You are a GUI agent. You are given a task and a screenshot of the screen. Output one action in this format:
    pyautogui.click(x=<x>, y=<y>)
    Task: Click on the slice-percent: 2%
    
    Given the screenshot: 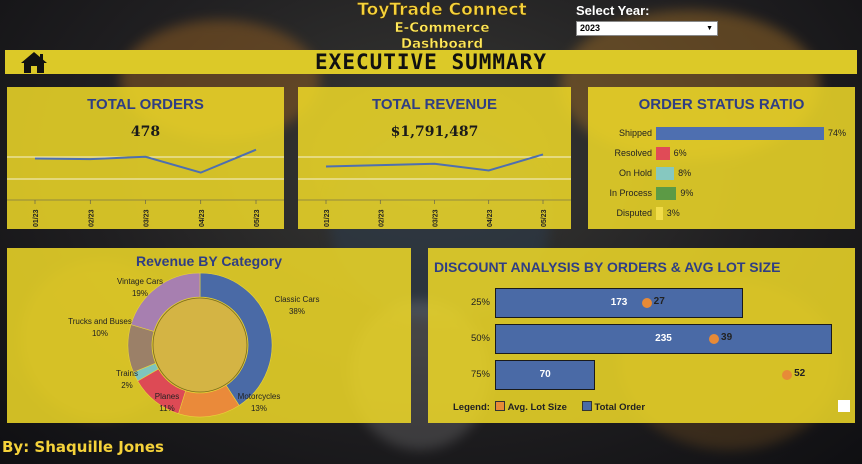 What is the action you would take?
    pyautogui.click(x=127, y=385)
    